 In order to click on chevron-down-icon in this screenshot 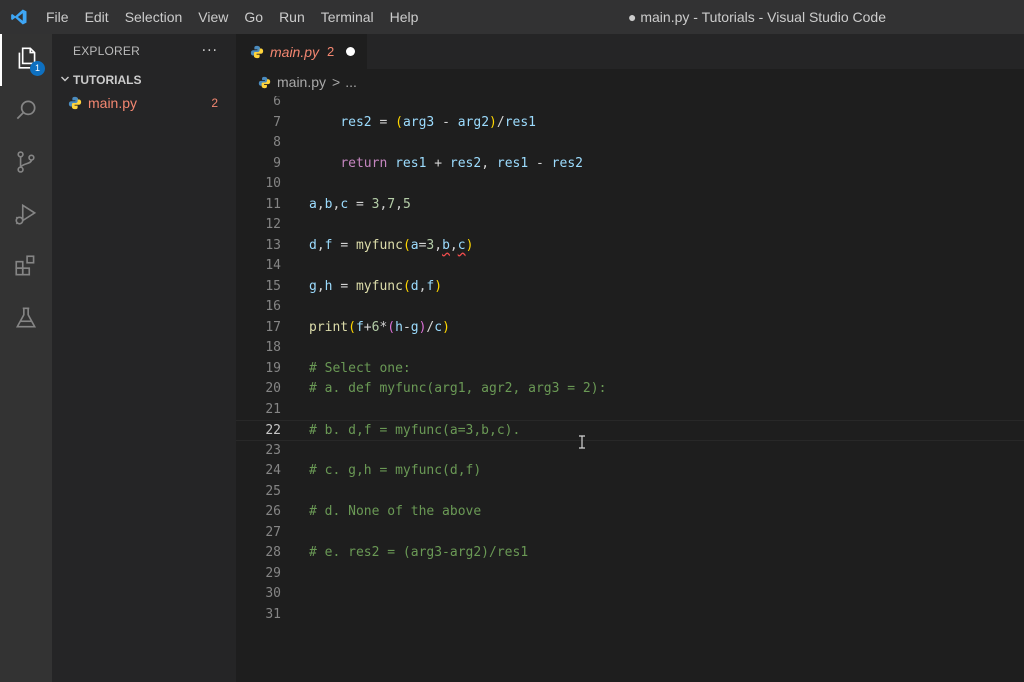, I will do `click(65, 80)`.